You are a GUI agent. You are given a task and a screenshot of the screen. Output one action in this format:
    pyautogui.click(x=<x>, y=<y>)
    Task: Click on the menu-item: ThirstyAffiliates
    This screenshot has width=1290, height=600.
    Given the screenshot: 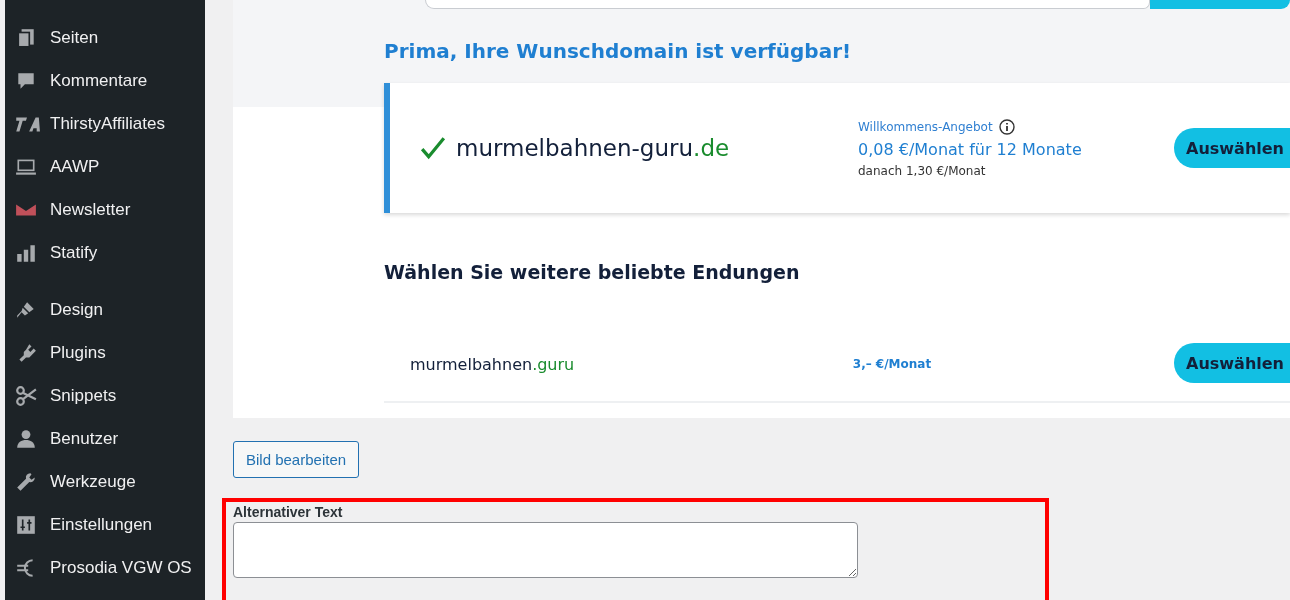 What is the action you would take?
    pyautogui.click(x=105, y=123)
    